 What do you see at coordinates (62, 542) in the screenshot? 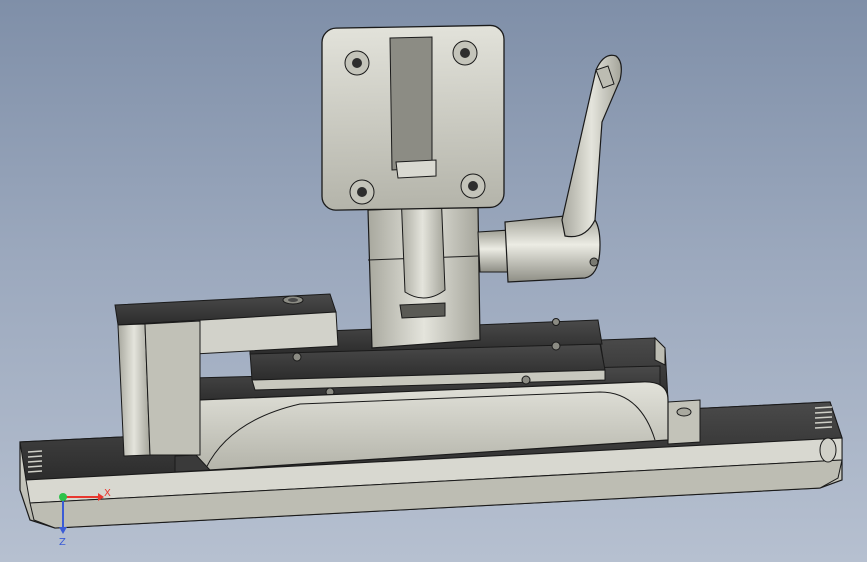
I see `z-axis-label: Z` at bounding box center [62, 542].